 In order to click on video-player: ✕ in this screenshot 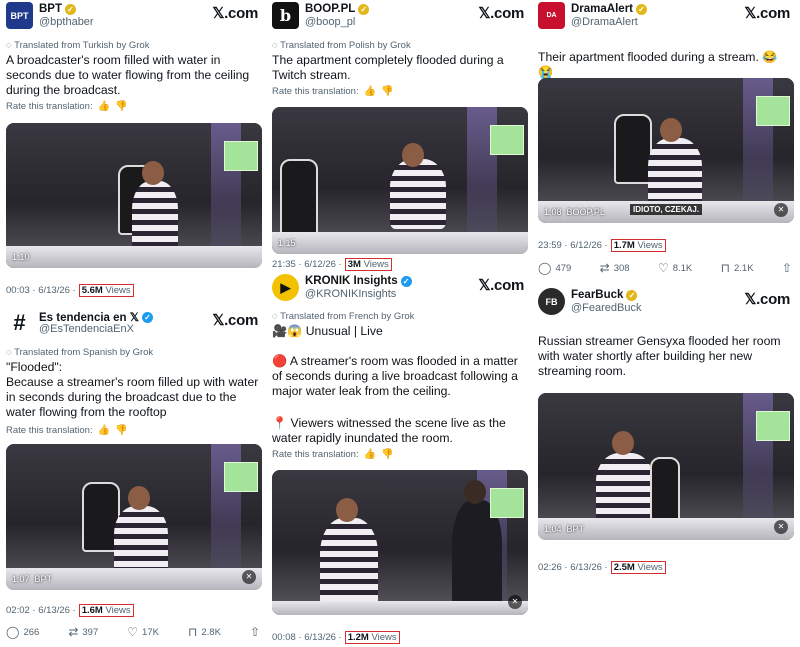, I will do `click(400, 542)`.